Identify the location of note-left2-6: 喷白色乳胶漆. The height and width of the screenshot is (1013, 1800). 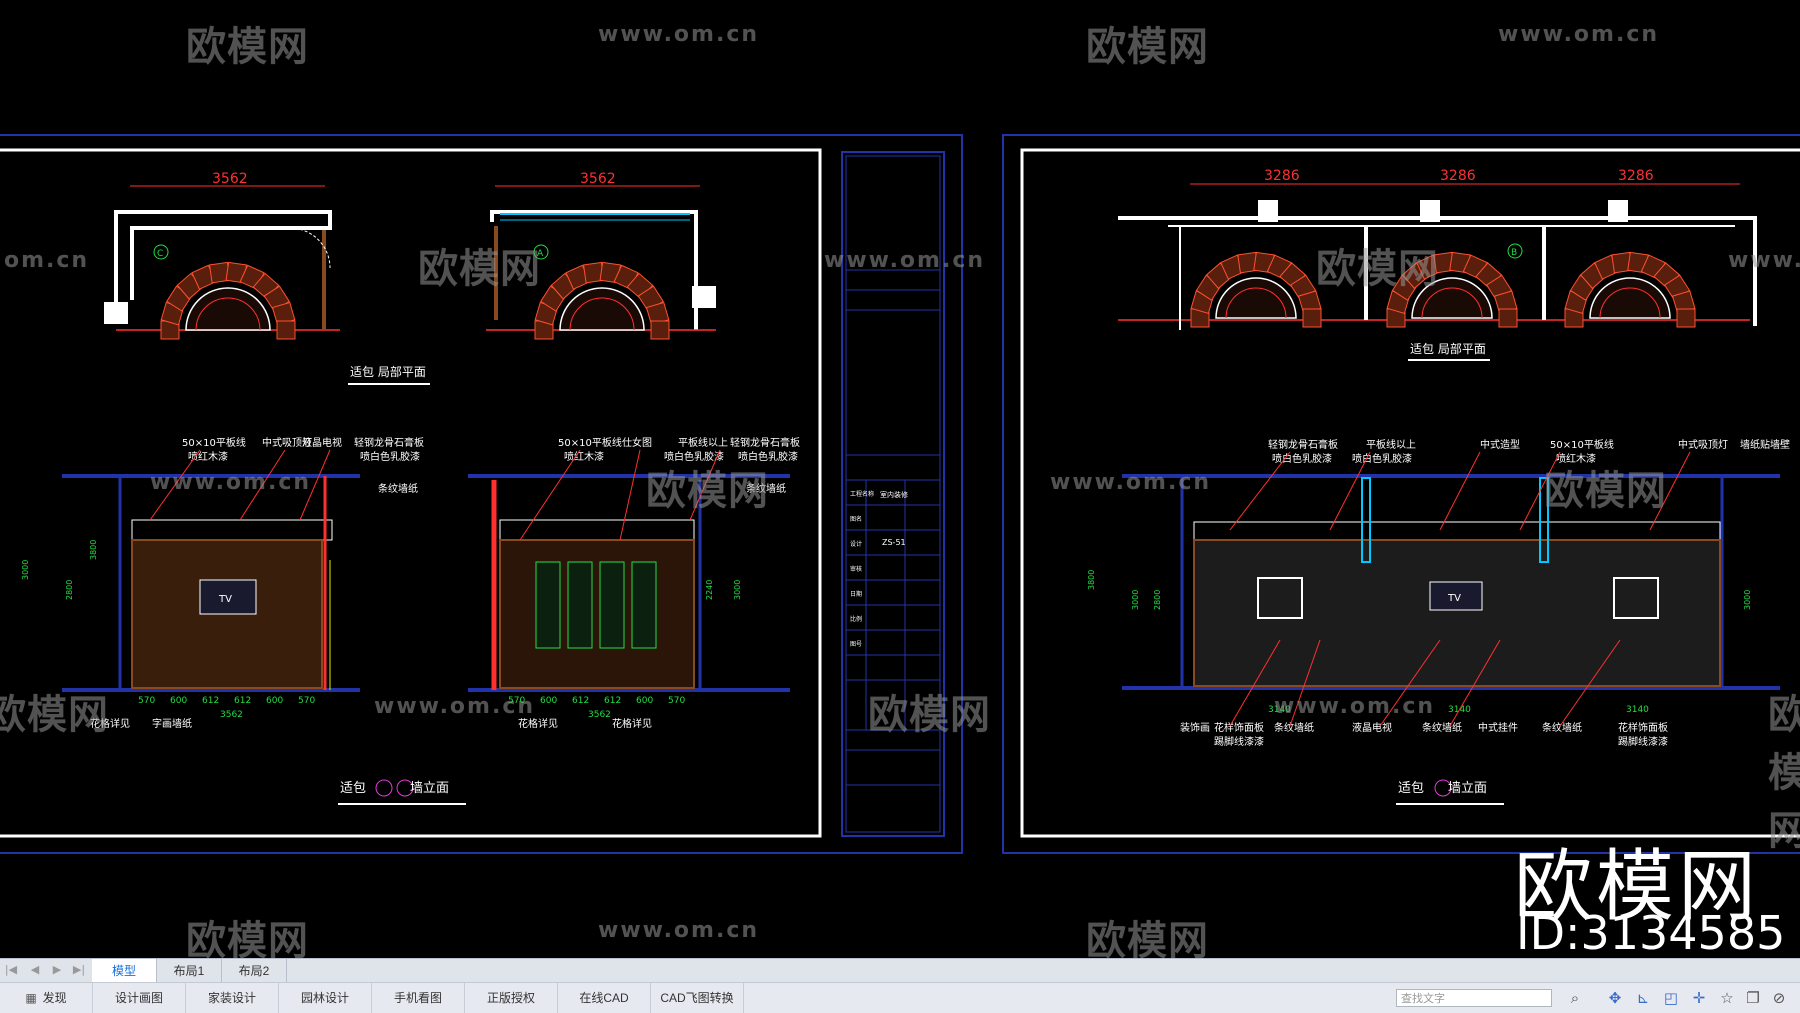
(768, 456).